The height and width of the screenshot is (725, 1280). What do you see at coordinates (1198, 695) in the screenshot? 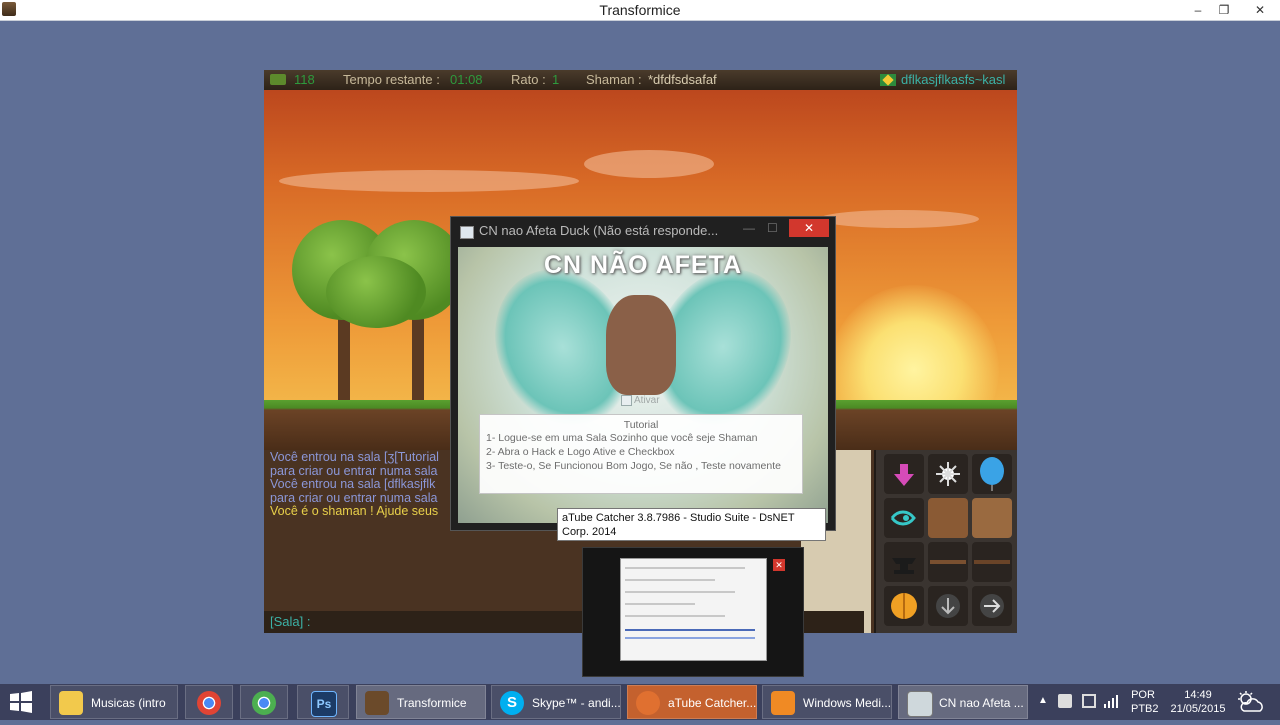
I see `clock-time: 14:49` at bounding box center [1198, 695].